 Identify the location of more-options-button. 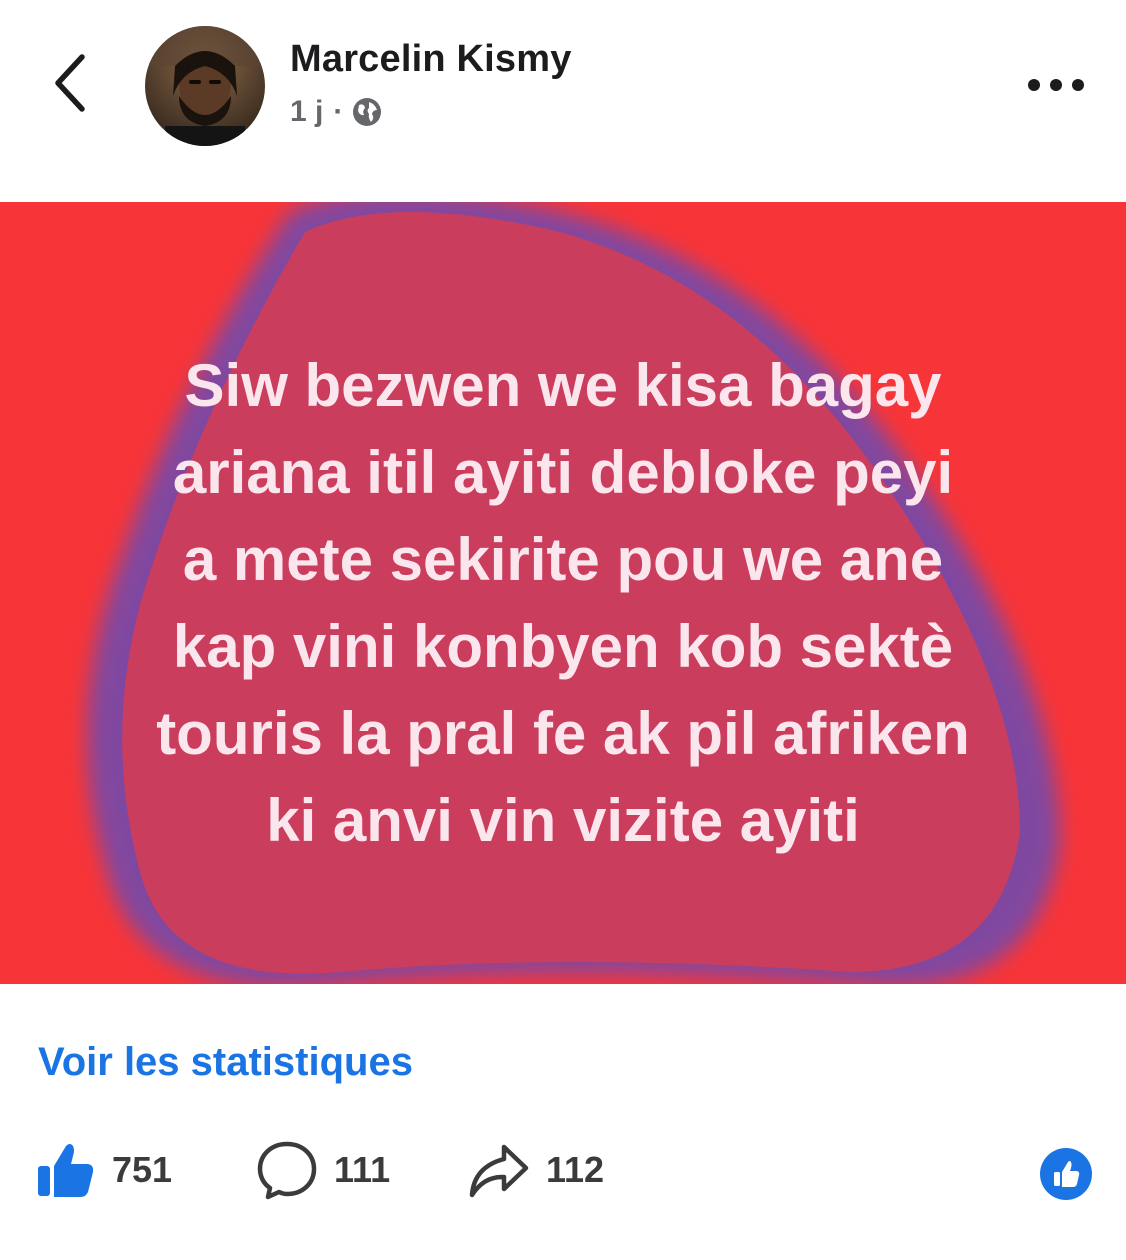
(1056, 85).